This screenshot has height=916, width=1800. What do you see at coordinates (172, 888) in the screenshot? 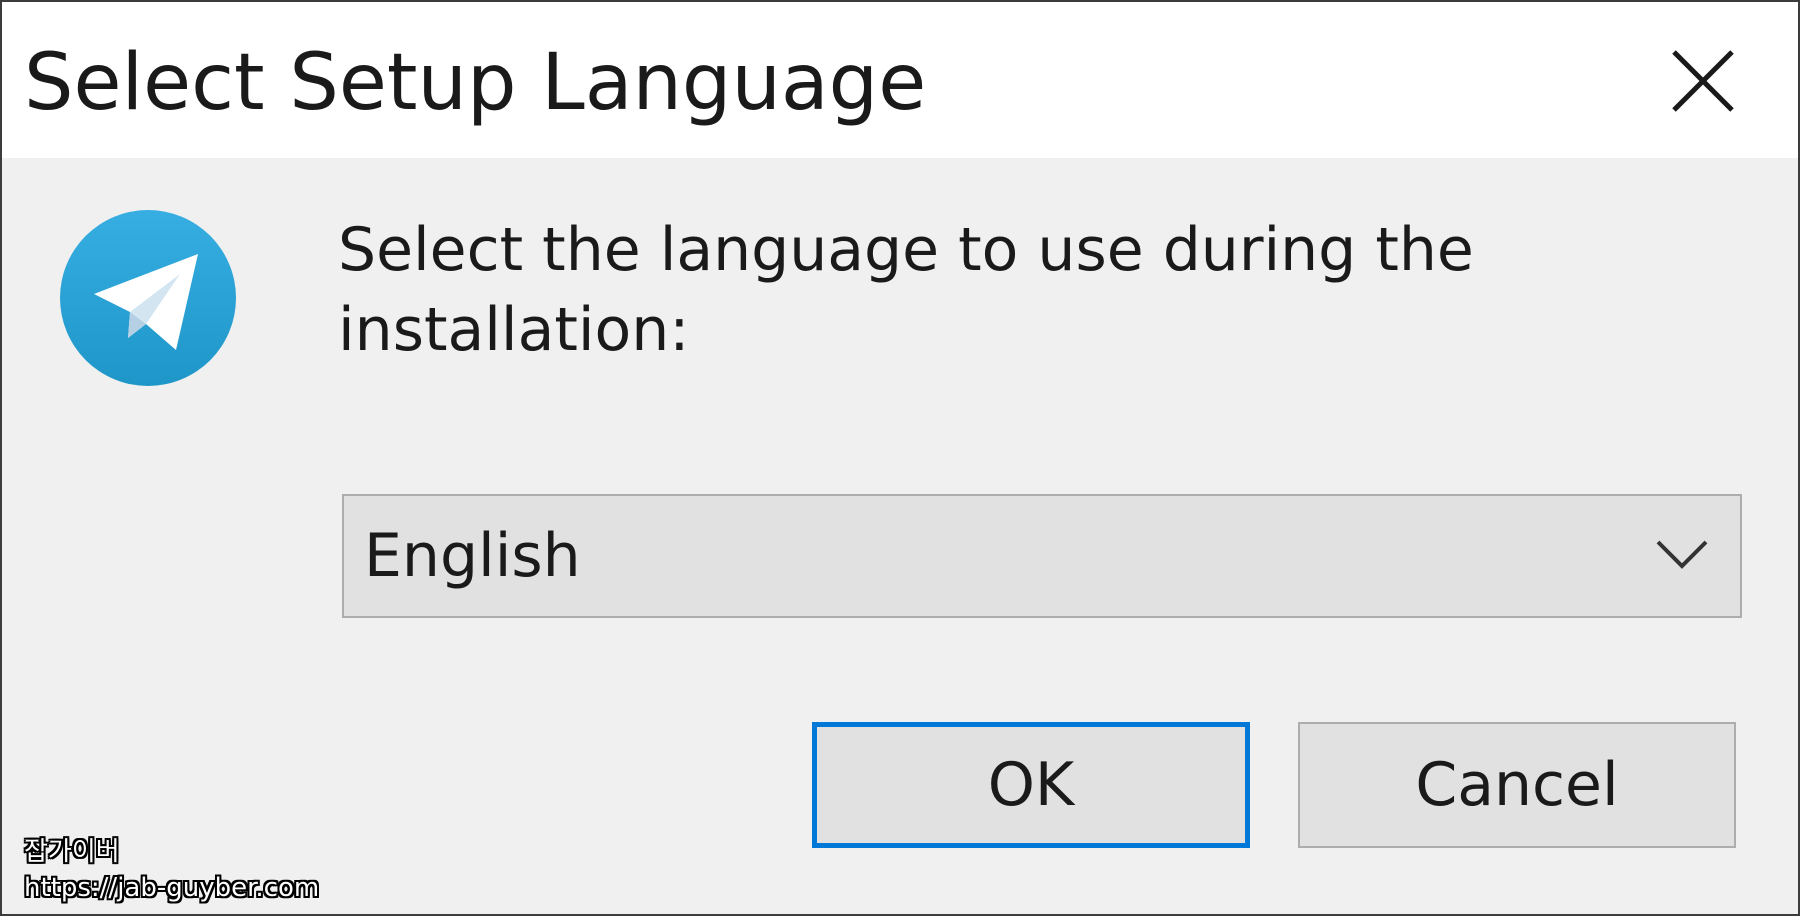
I see `watermark-url: https://jab-guyber.com` at bounding box center [172, 888].